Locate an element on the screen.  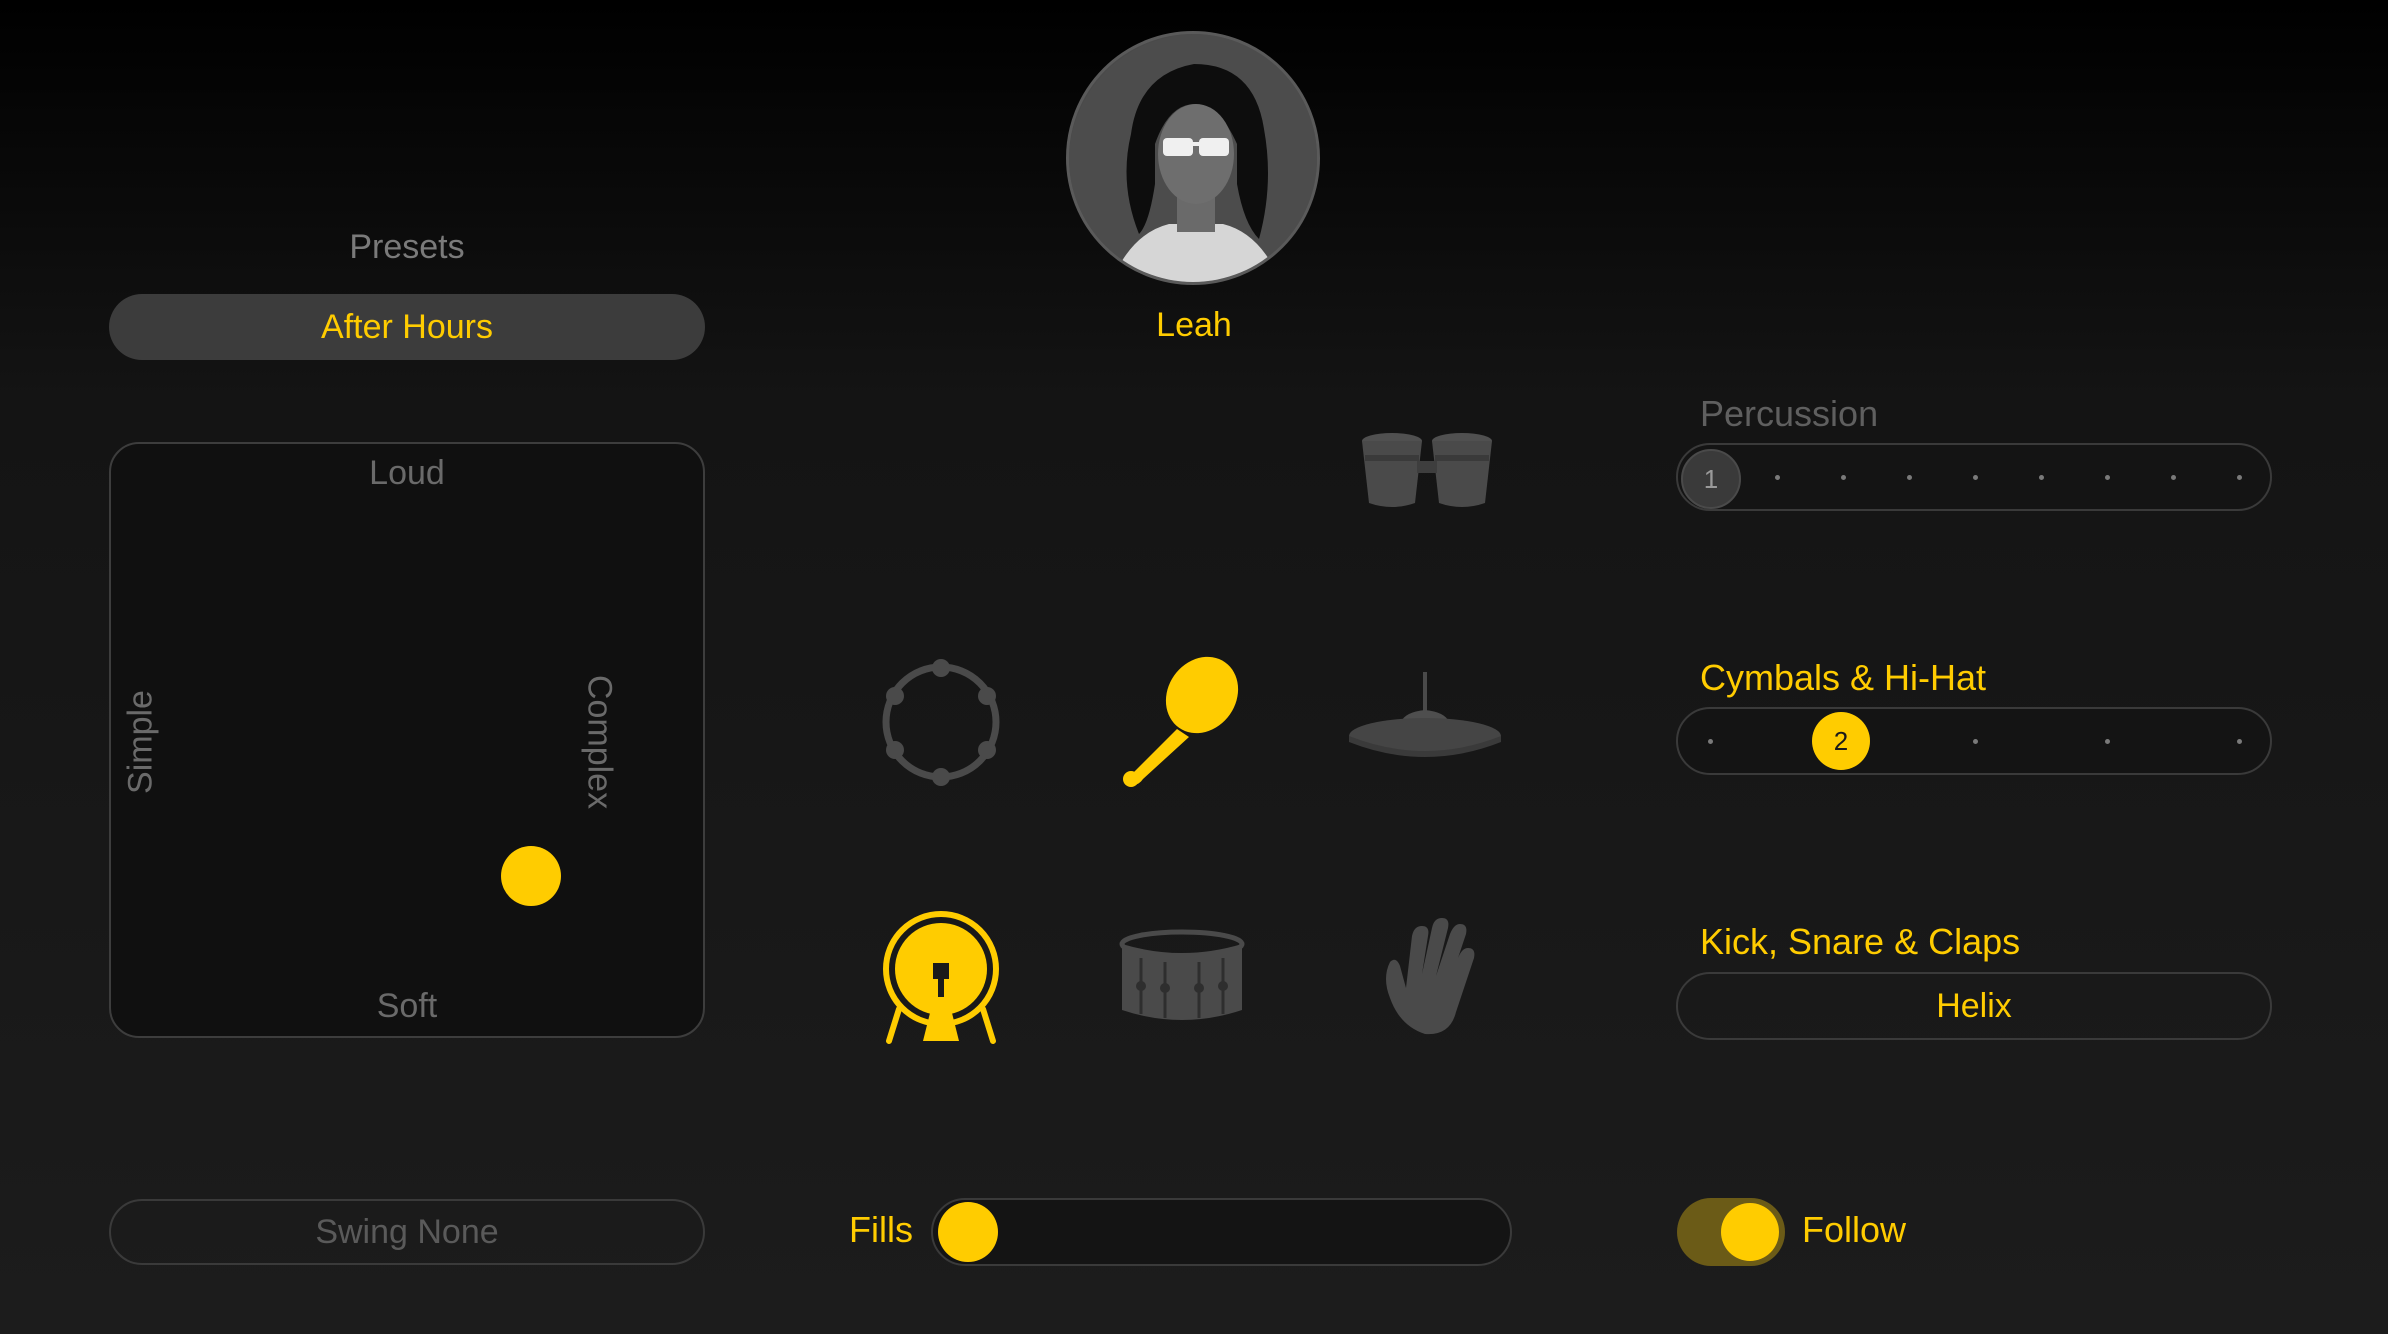
tambourine-icon is located at coordinates (941, 722).